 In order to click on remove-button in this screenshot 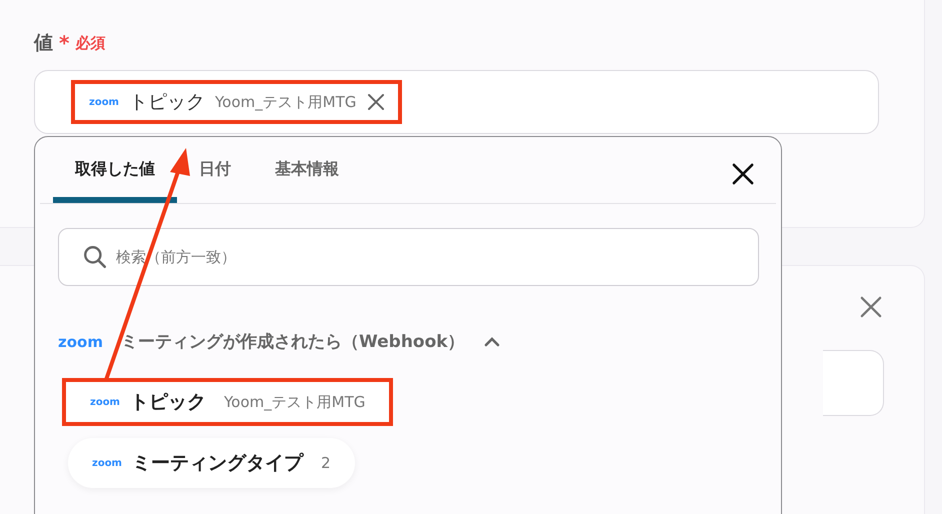, I will do `click(376, 102)`.